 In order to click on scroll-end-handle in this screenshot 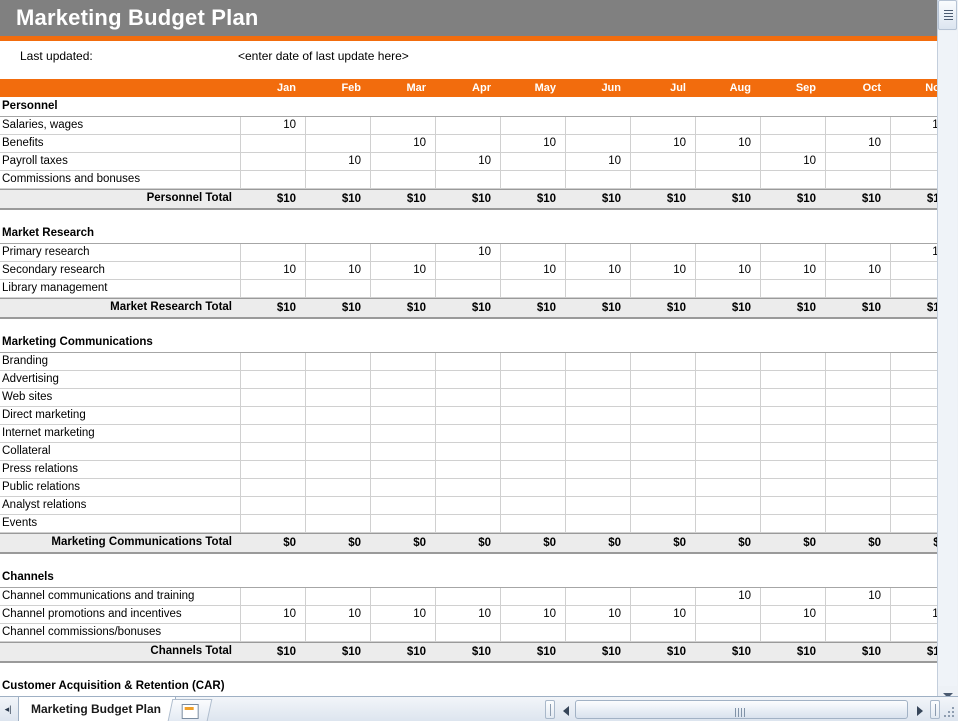, I will do `click(935, 709)`.